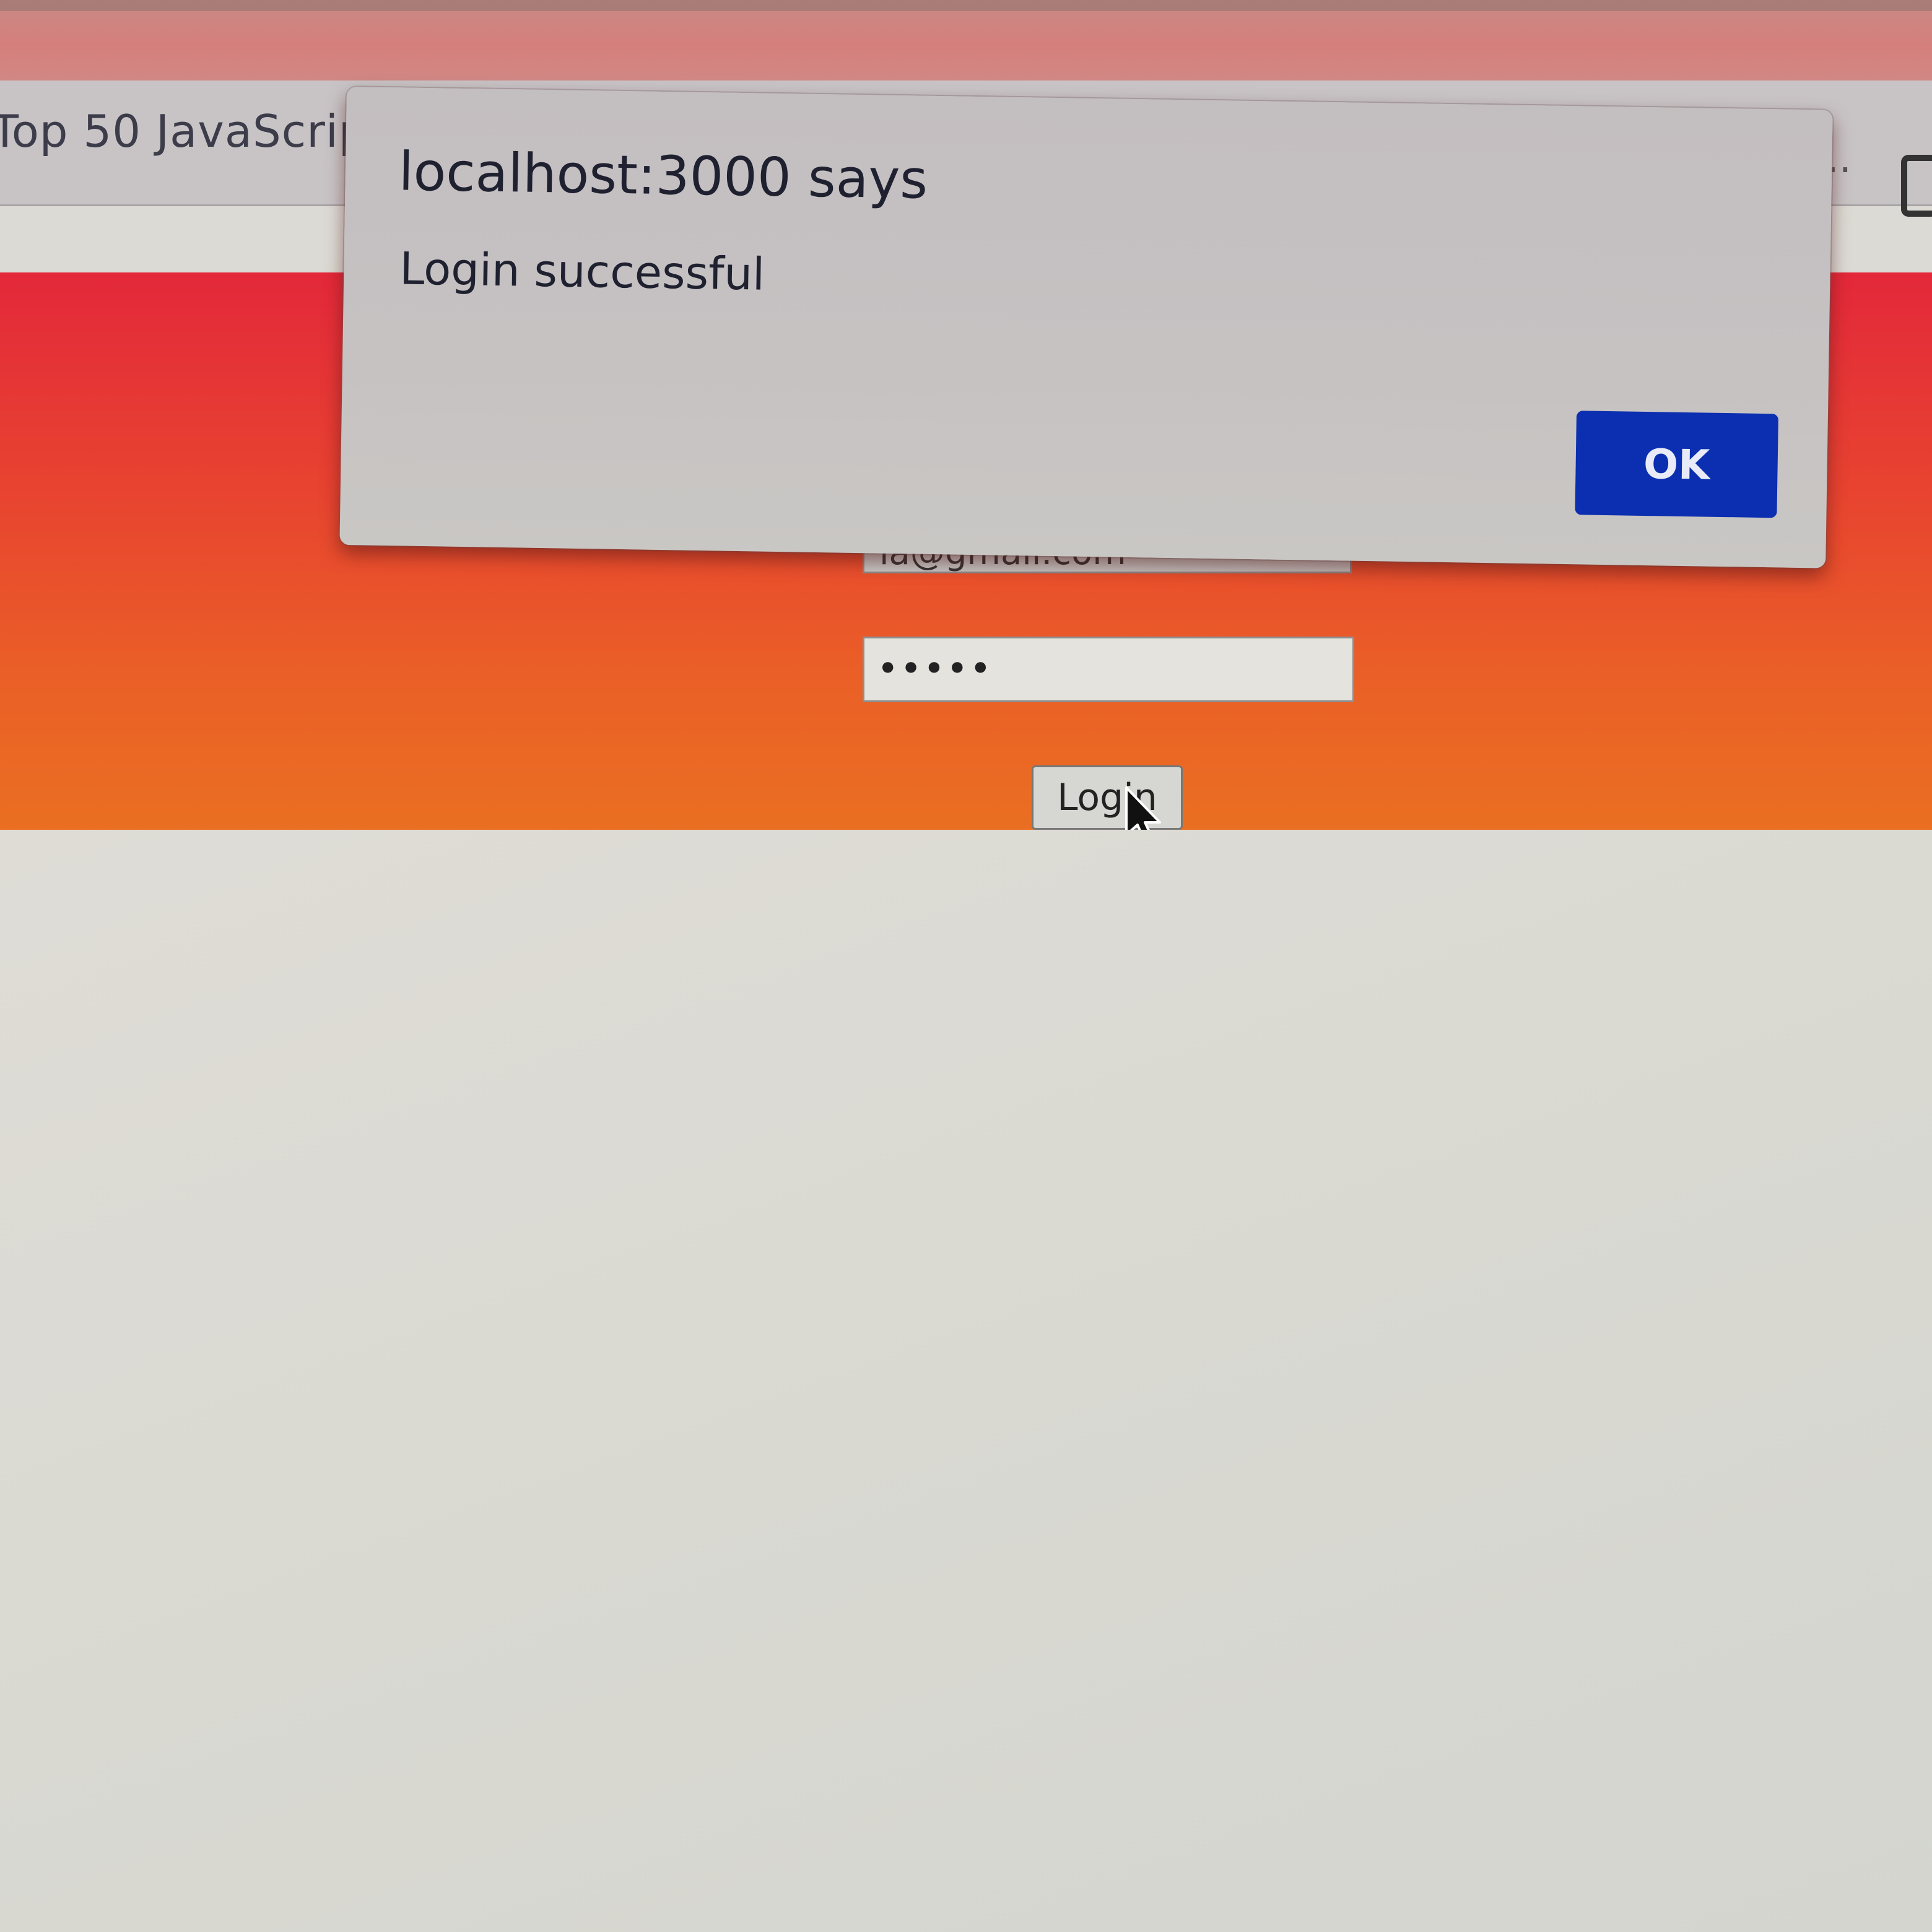  I want to click on extension-icon, so click(1916, 186).